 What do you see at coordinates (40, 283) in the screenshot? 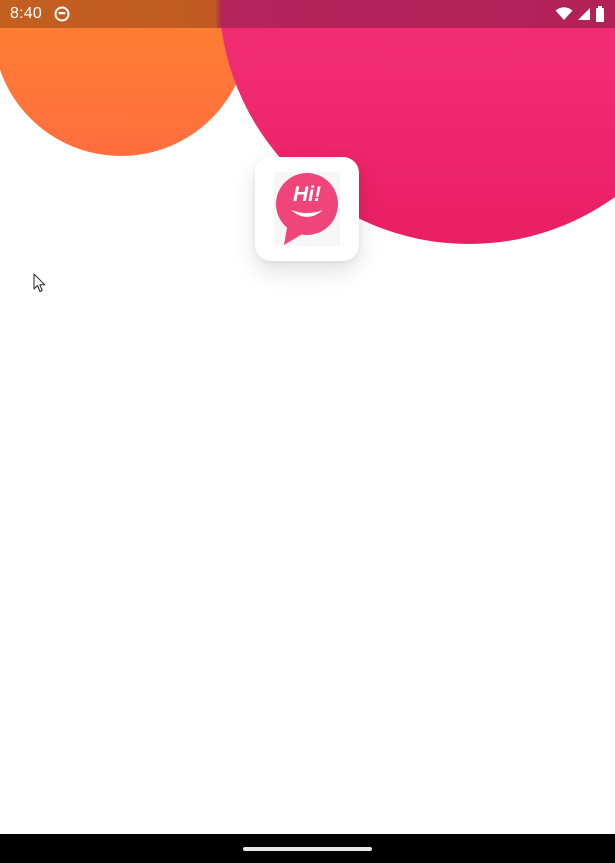
I see `mouse-cursor-icon` at bounding box center [40, 283].